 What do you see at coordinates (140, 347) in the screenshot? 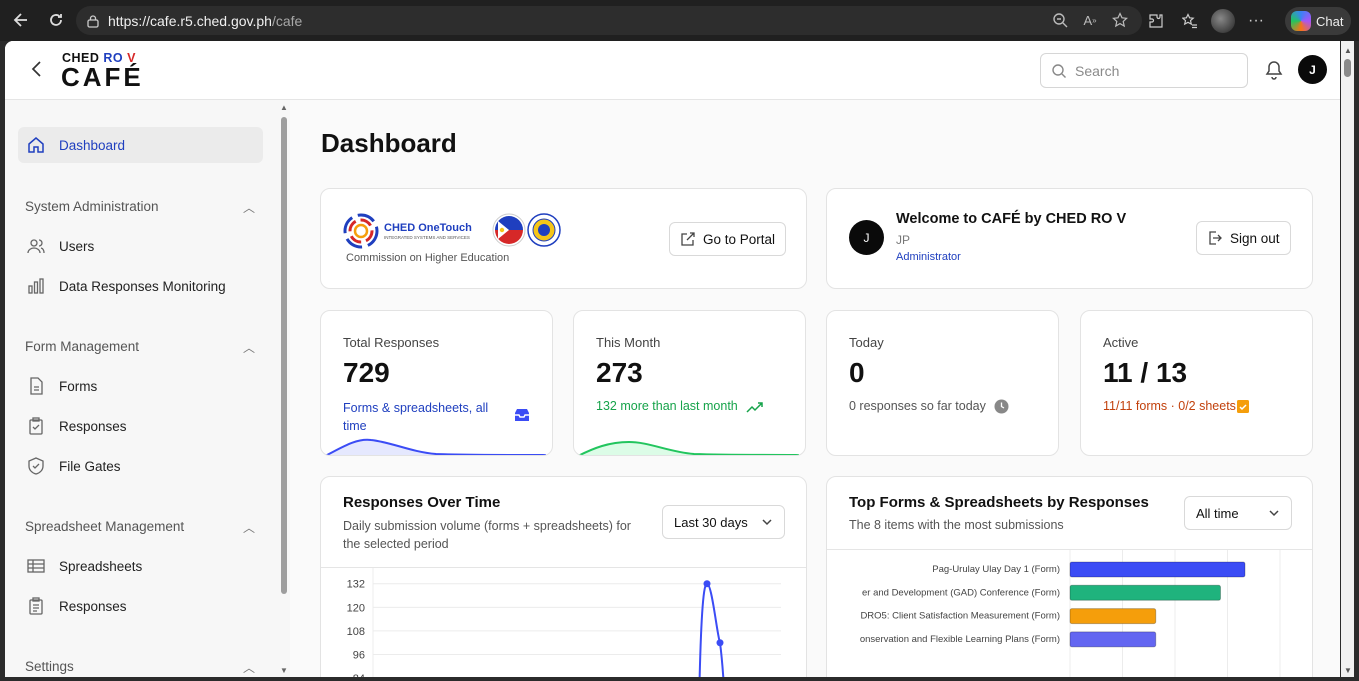
I see `sidebar-group-form: Form Management ︿` at bounding box center [140, 347].